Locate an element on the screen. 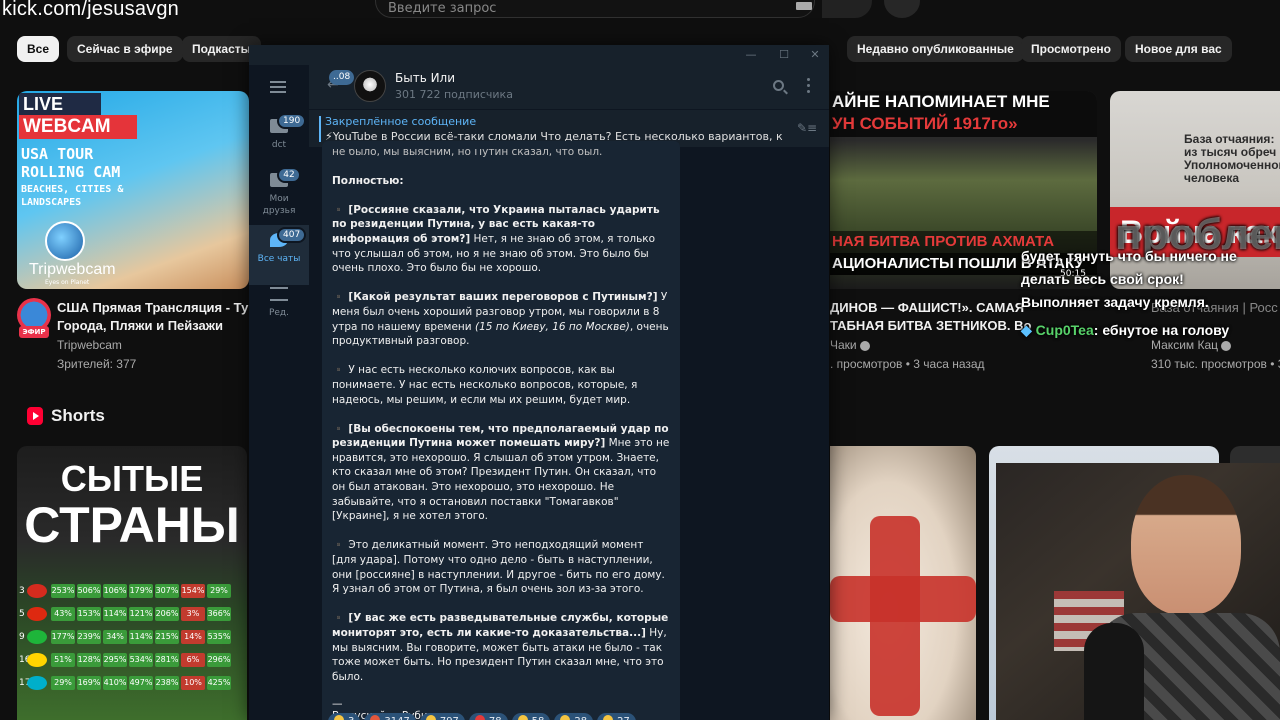 The height and width of the screenshot is (720, 1280). grid-cell: 179% is located at coordinates (141, 591).